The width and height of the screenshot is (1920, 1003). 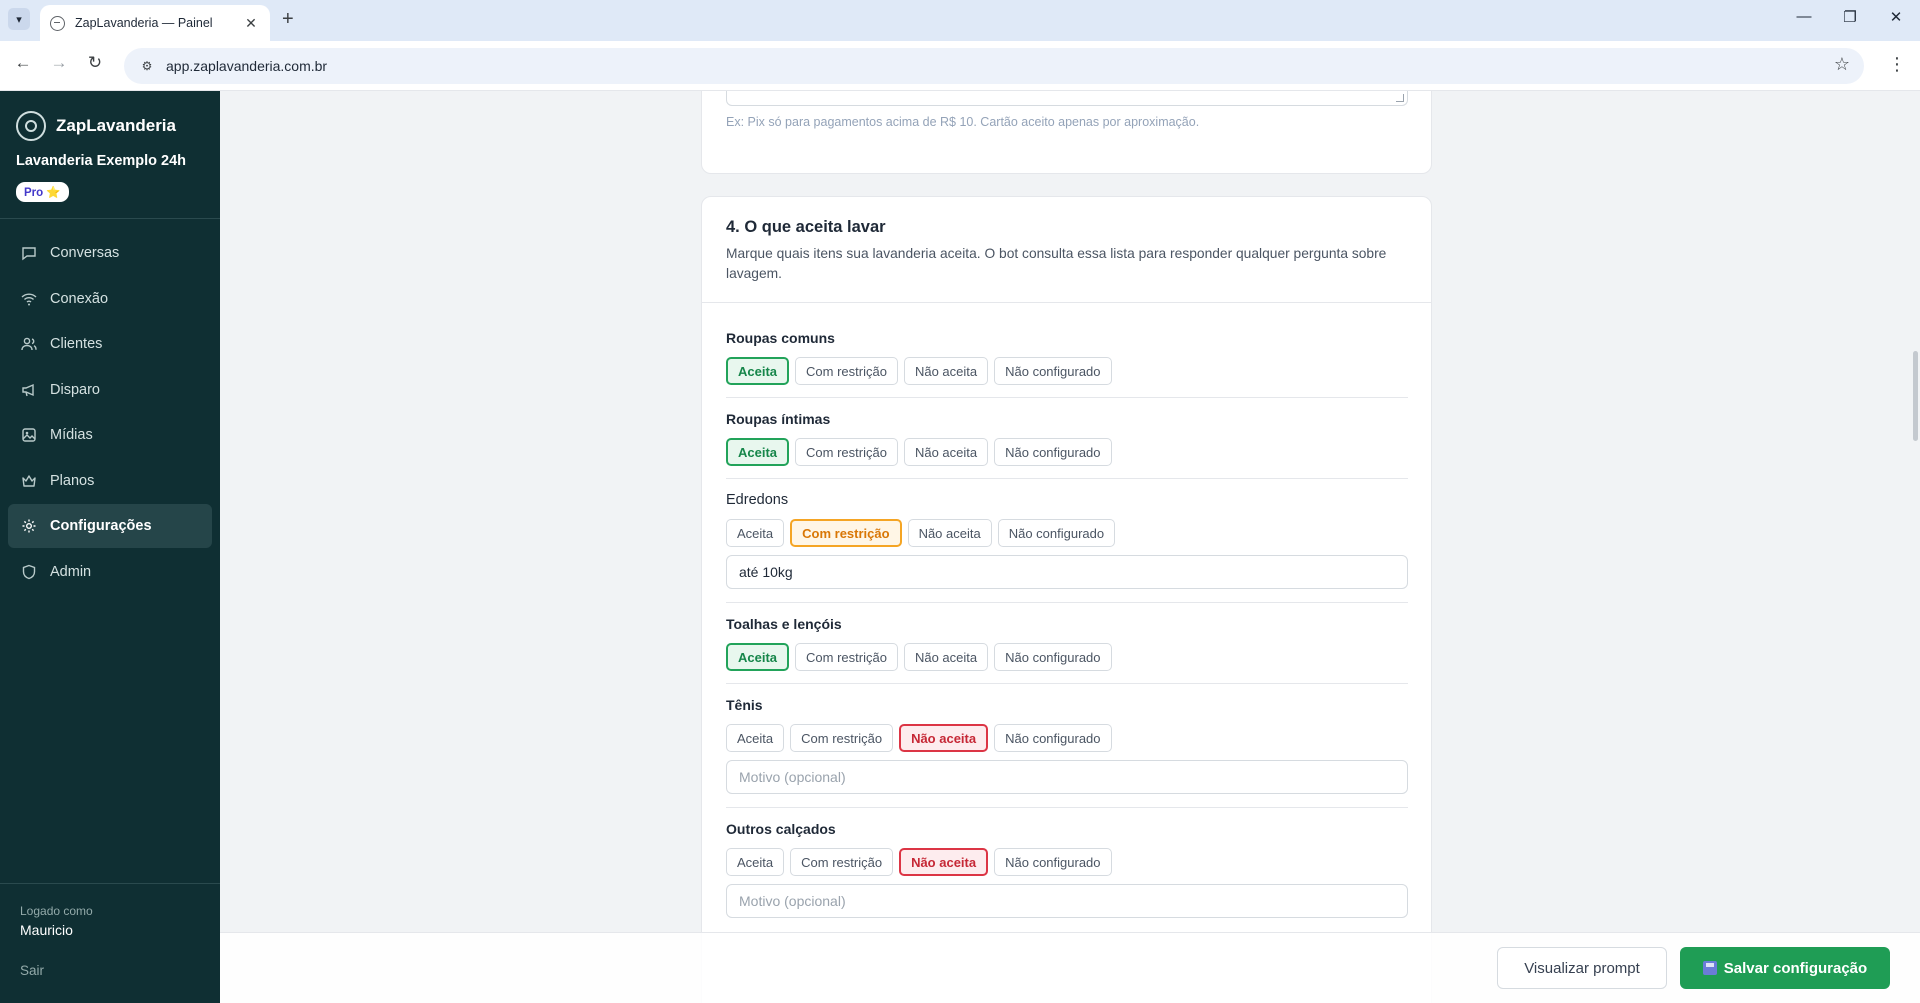 I want to click on item-label: Roupas íntimas, so click(x=778, y=419).